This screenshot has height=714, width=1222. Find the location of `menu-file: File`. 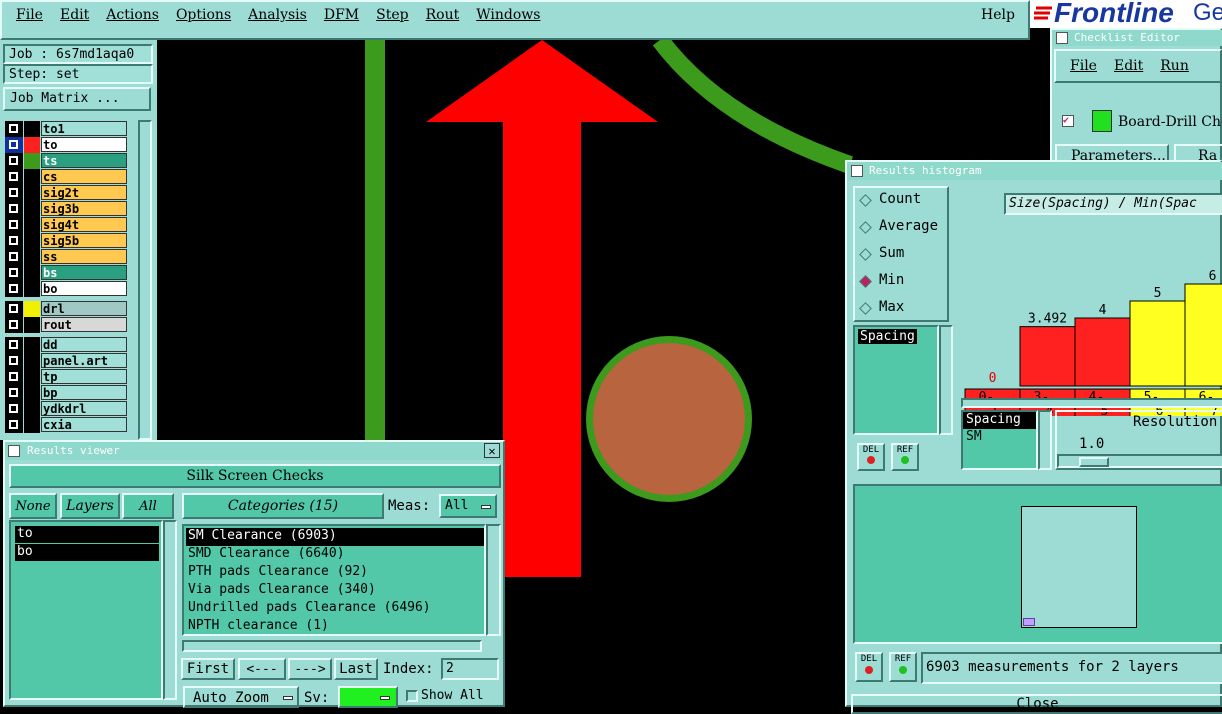

menu-file: File is located at coordinates (29, 15).